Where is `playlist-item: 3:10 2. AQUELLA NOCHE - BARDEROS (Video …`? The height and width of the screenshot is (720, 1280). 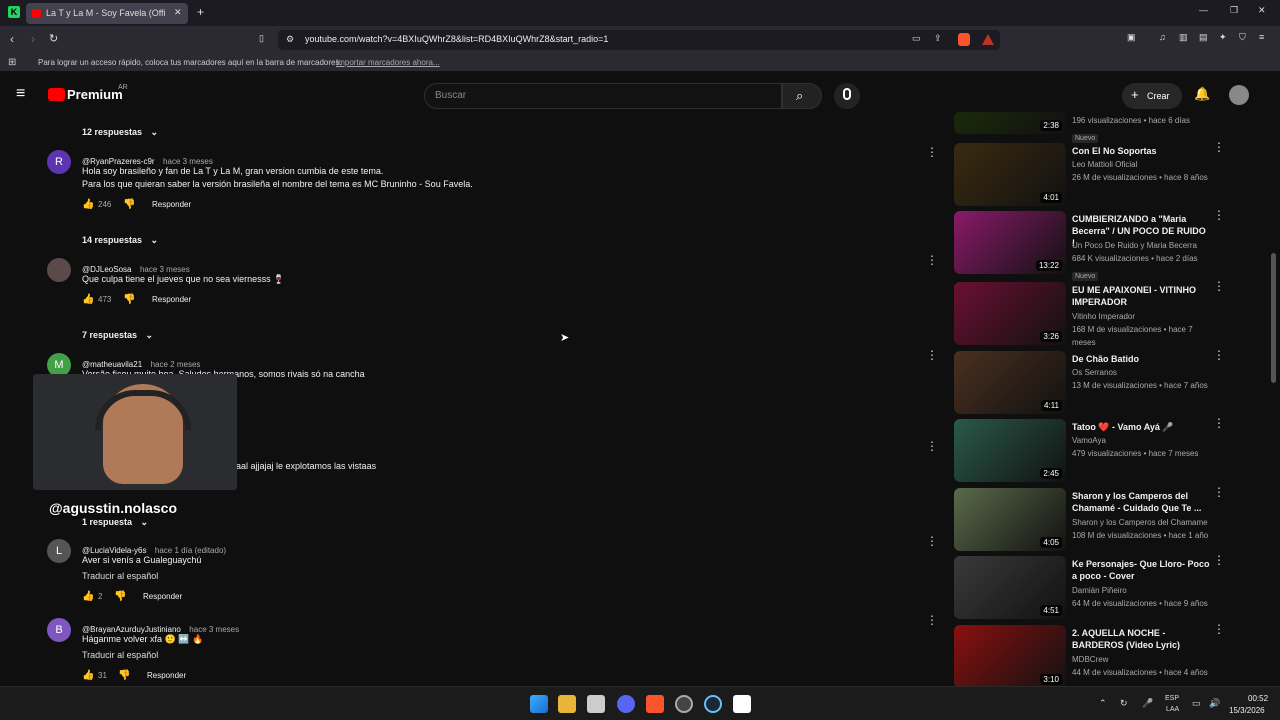 playlist-item: 3:10 2. AQUELLA NOCHE - BARDEROS (Video … is located at coordinates (1094, 656).